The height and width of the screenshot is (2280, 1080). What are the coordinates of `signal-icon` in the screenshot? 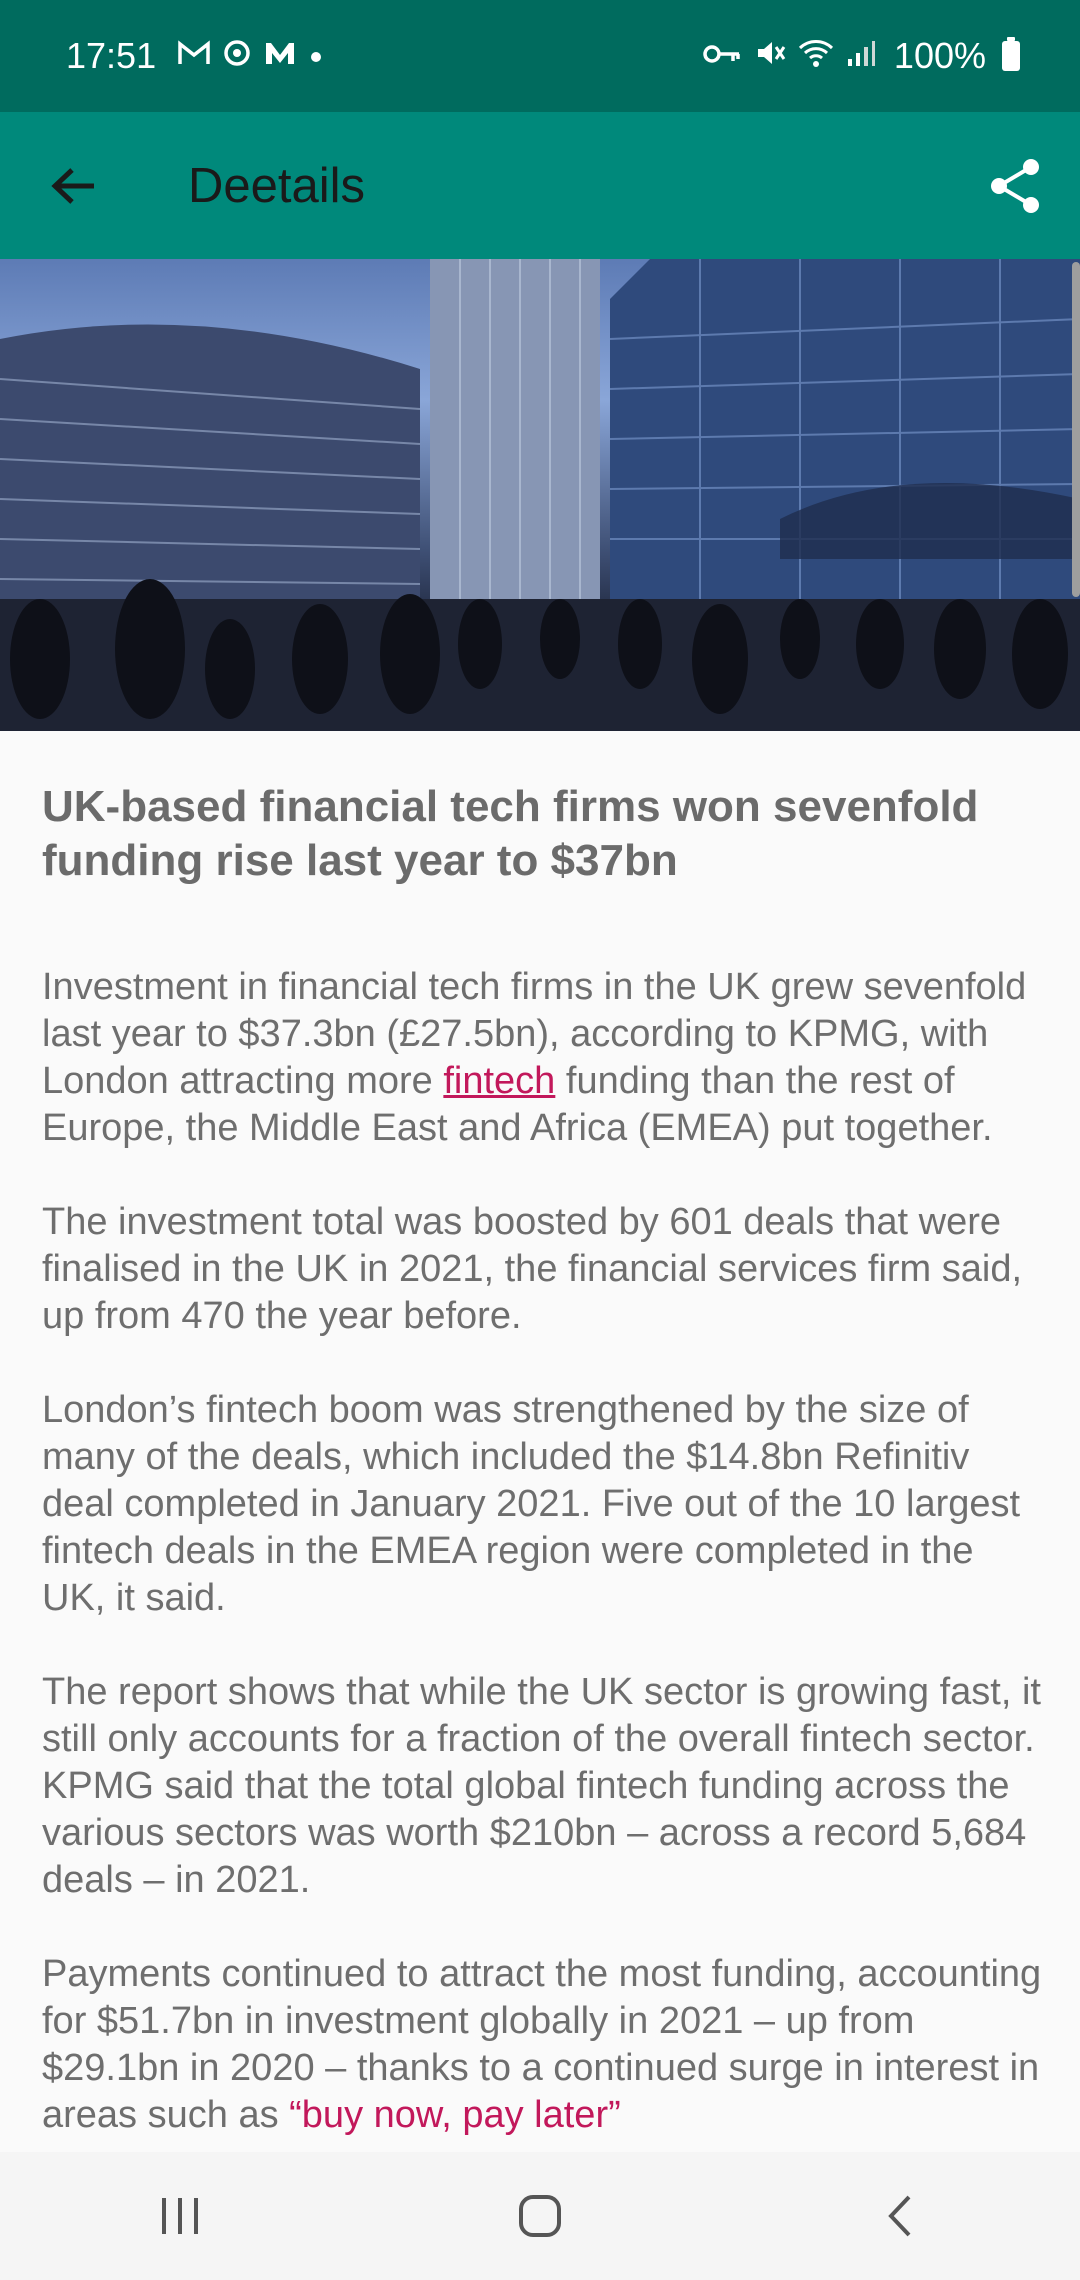 It's located at (861, 56).